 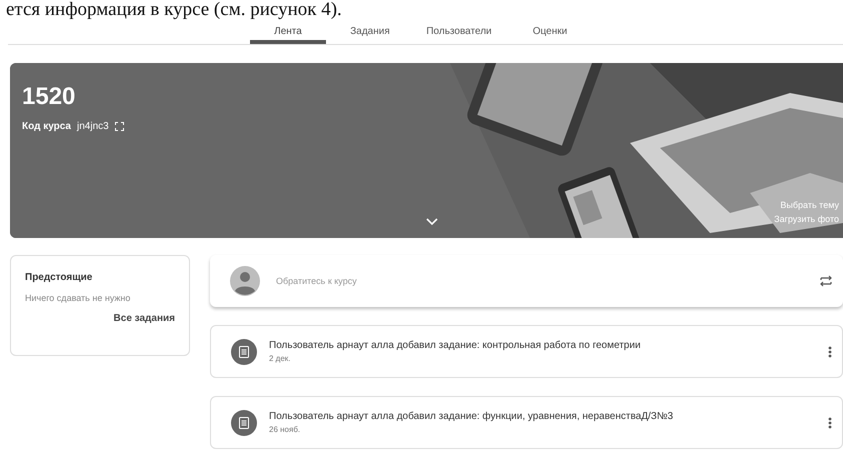 I want to click on chevron-down-icon, so click(x=432, y=222).